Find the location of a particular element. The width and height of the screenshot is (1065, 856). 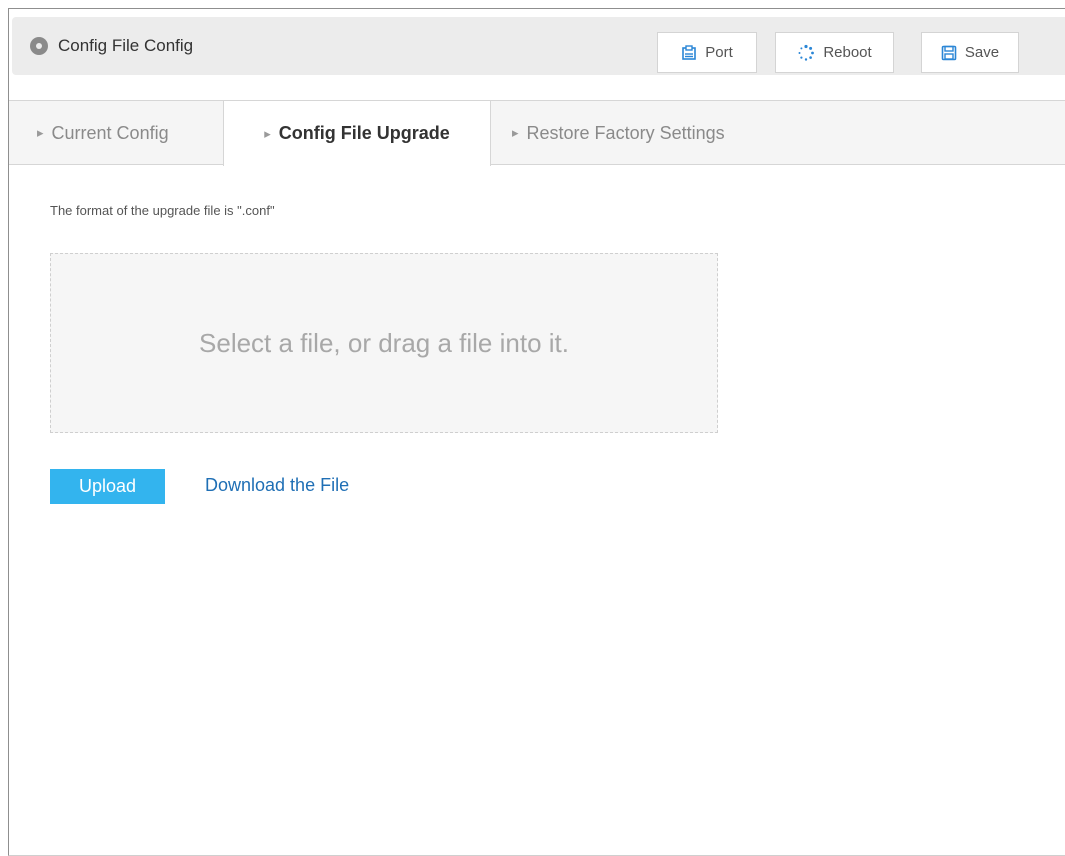

dropzone-text: Select a file, or drag a file into it. is located at coordinates (384, 342).